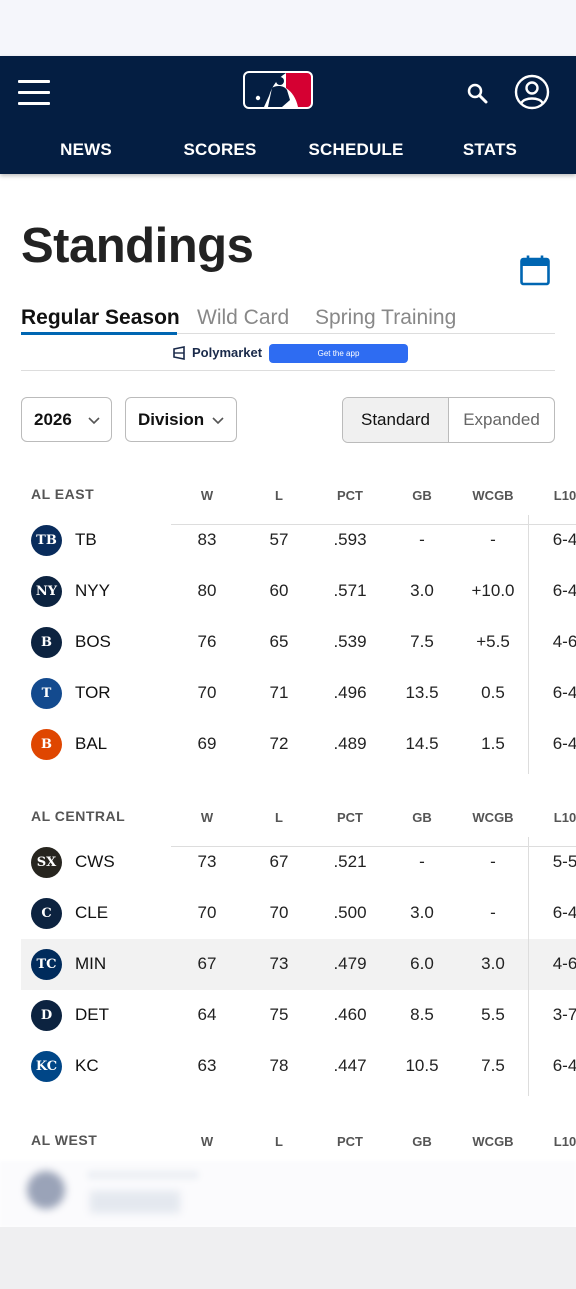 This screenshot has width=576, height=1289. I want to click on table-row: SX CWS 73 67 .521 - - 5-5, so click(298, 862).